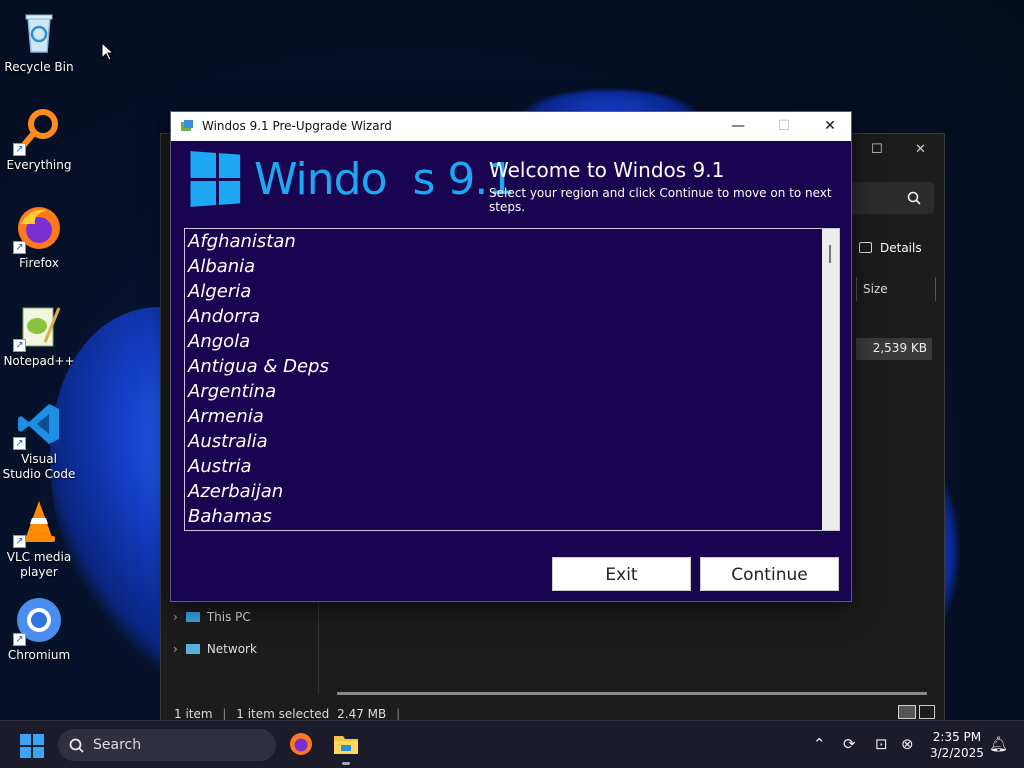 This screenshot has width=1024, height=768. What do you see at coordinates (503, 291) in the screenshot?
I see `region-list-item: Algeria` at bounding box center [503, 291].